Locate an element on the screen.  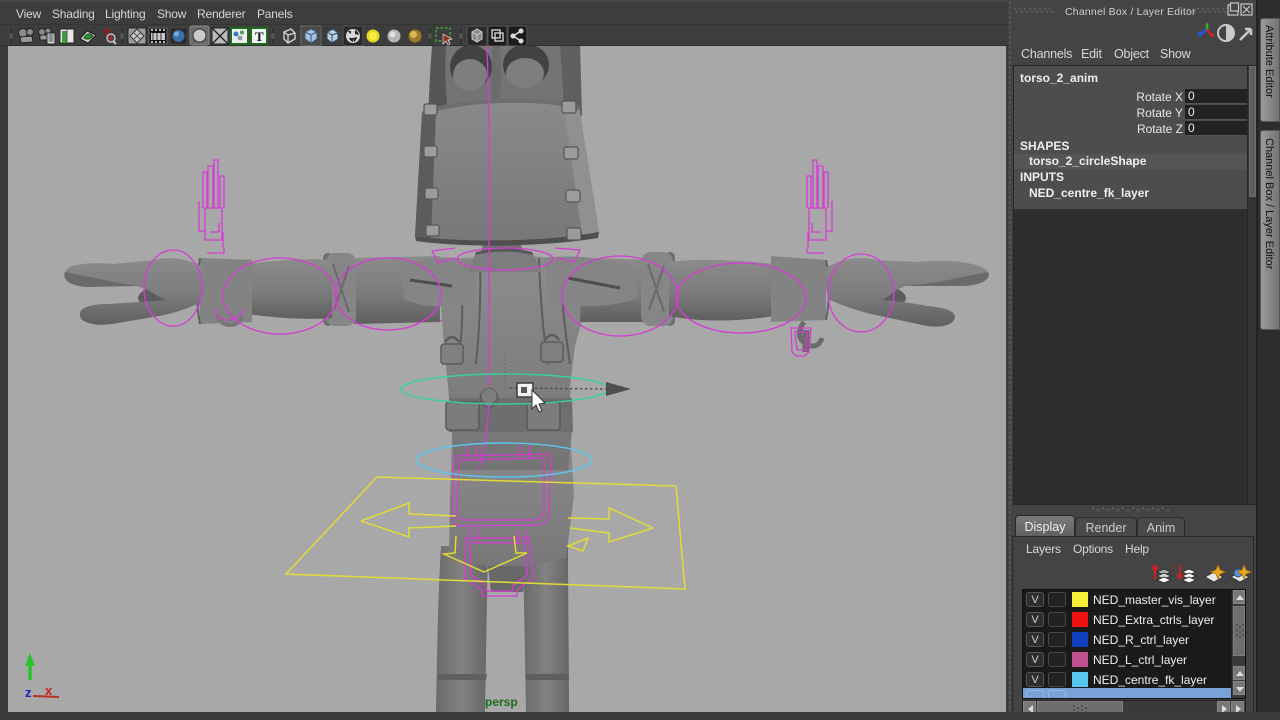
svg-text: T is located at coordinates (259, 36).